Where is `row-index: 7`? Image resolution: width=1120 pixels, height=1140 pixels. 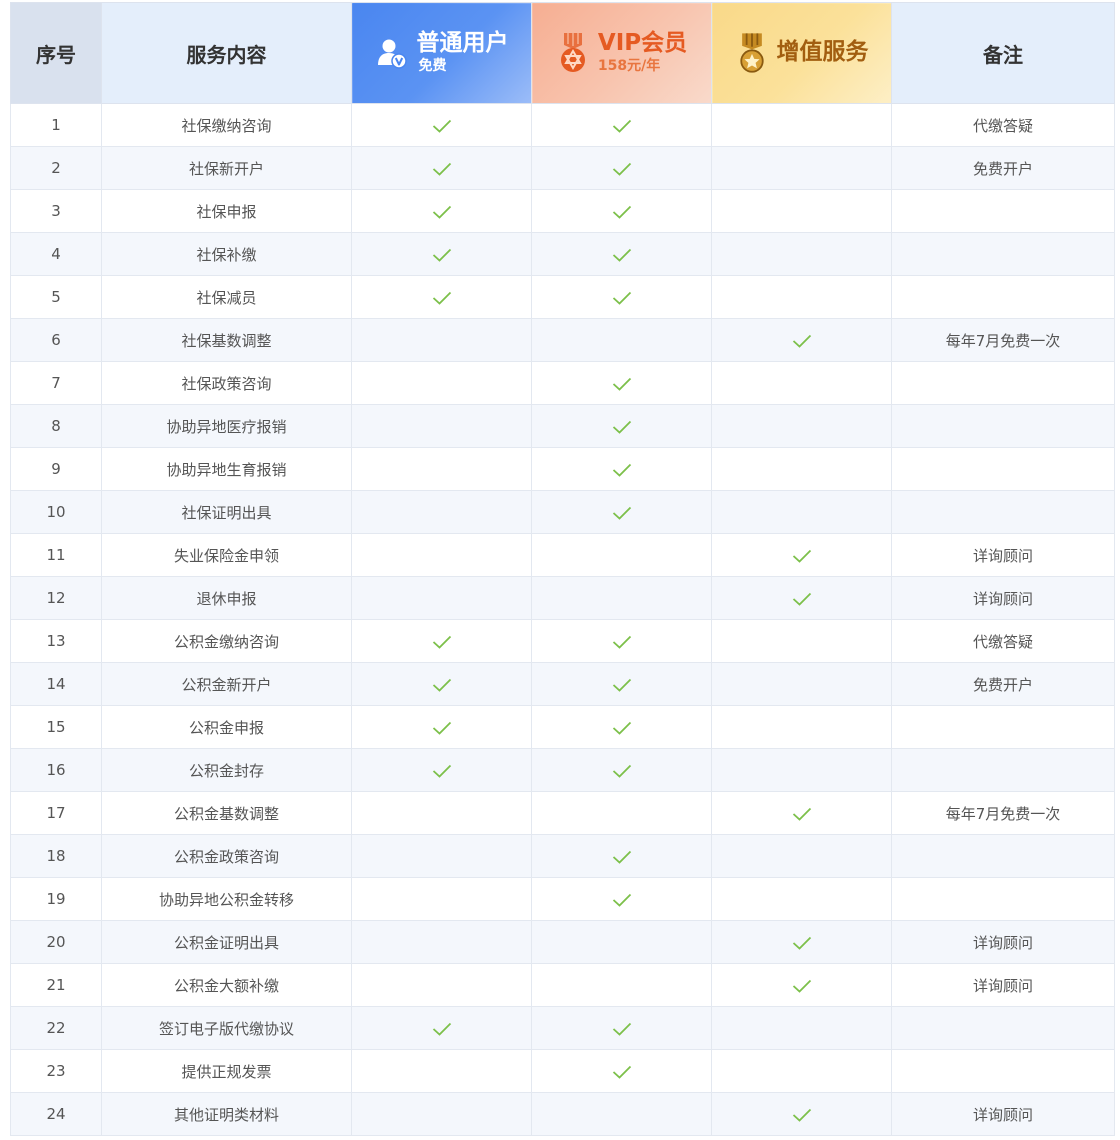 row-index: 7 is located at coordinates (56, 383).